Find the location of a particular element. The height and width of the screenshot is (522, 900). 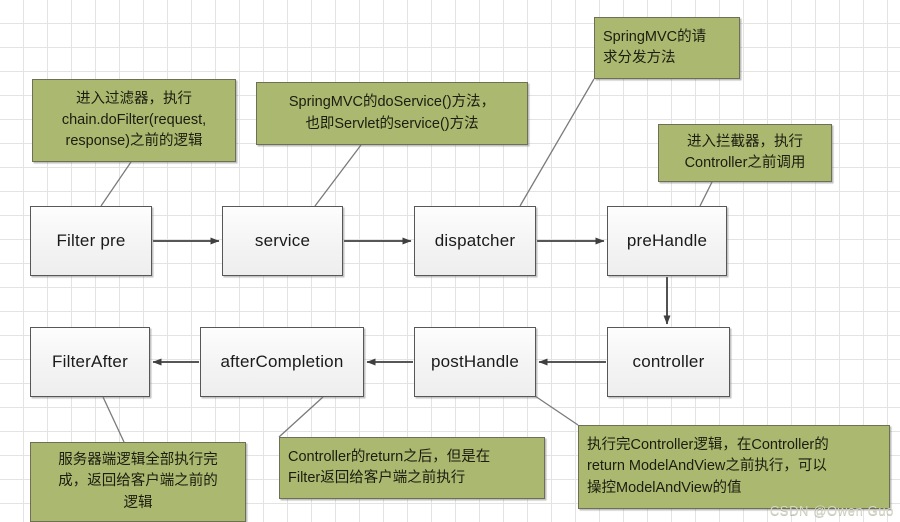

connector-note-filter-pre is located at coordinates (116, 184).